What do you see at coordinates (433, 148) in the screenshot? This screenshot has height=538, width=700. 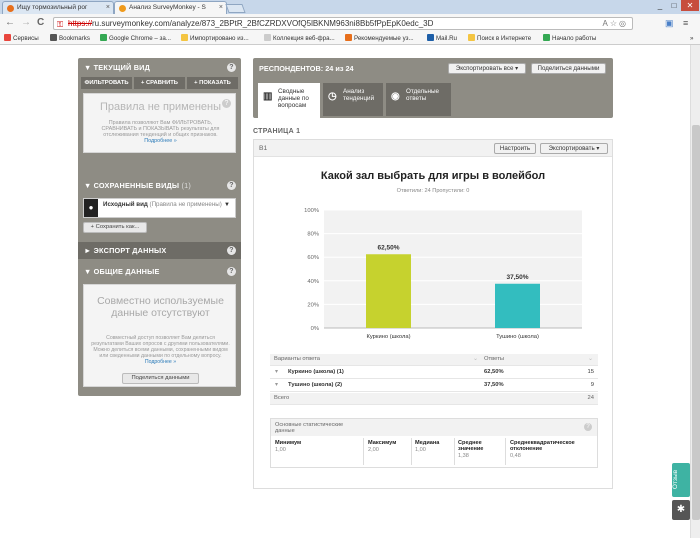 I see `question-header: В1 Настроить Экспортировать ▾` at bounding box center [433, 148].